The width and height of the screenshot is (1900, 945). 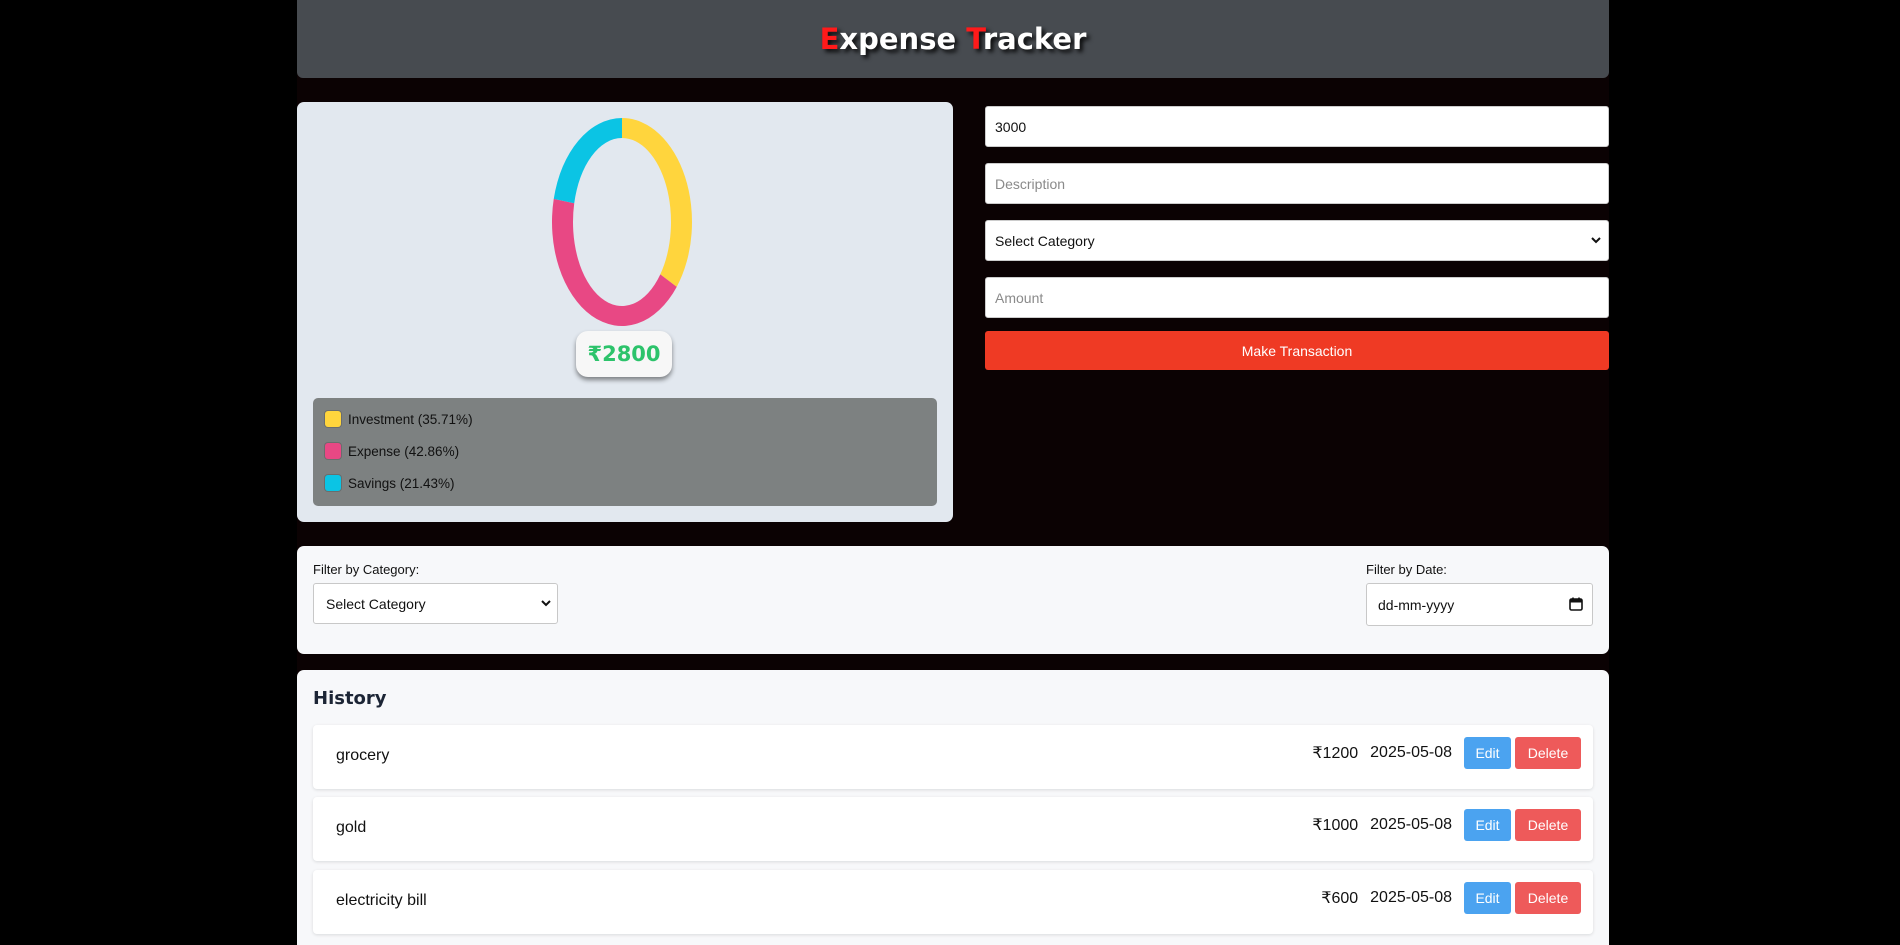 What do you see at coordinates (1297, 126) in the screenshot?
I see `description-input: 3000` at bounding box center [1297, 126].